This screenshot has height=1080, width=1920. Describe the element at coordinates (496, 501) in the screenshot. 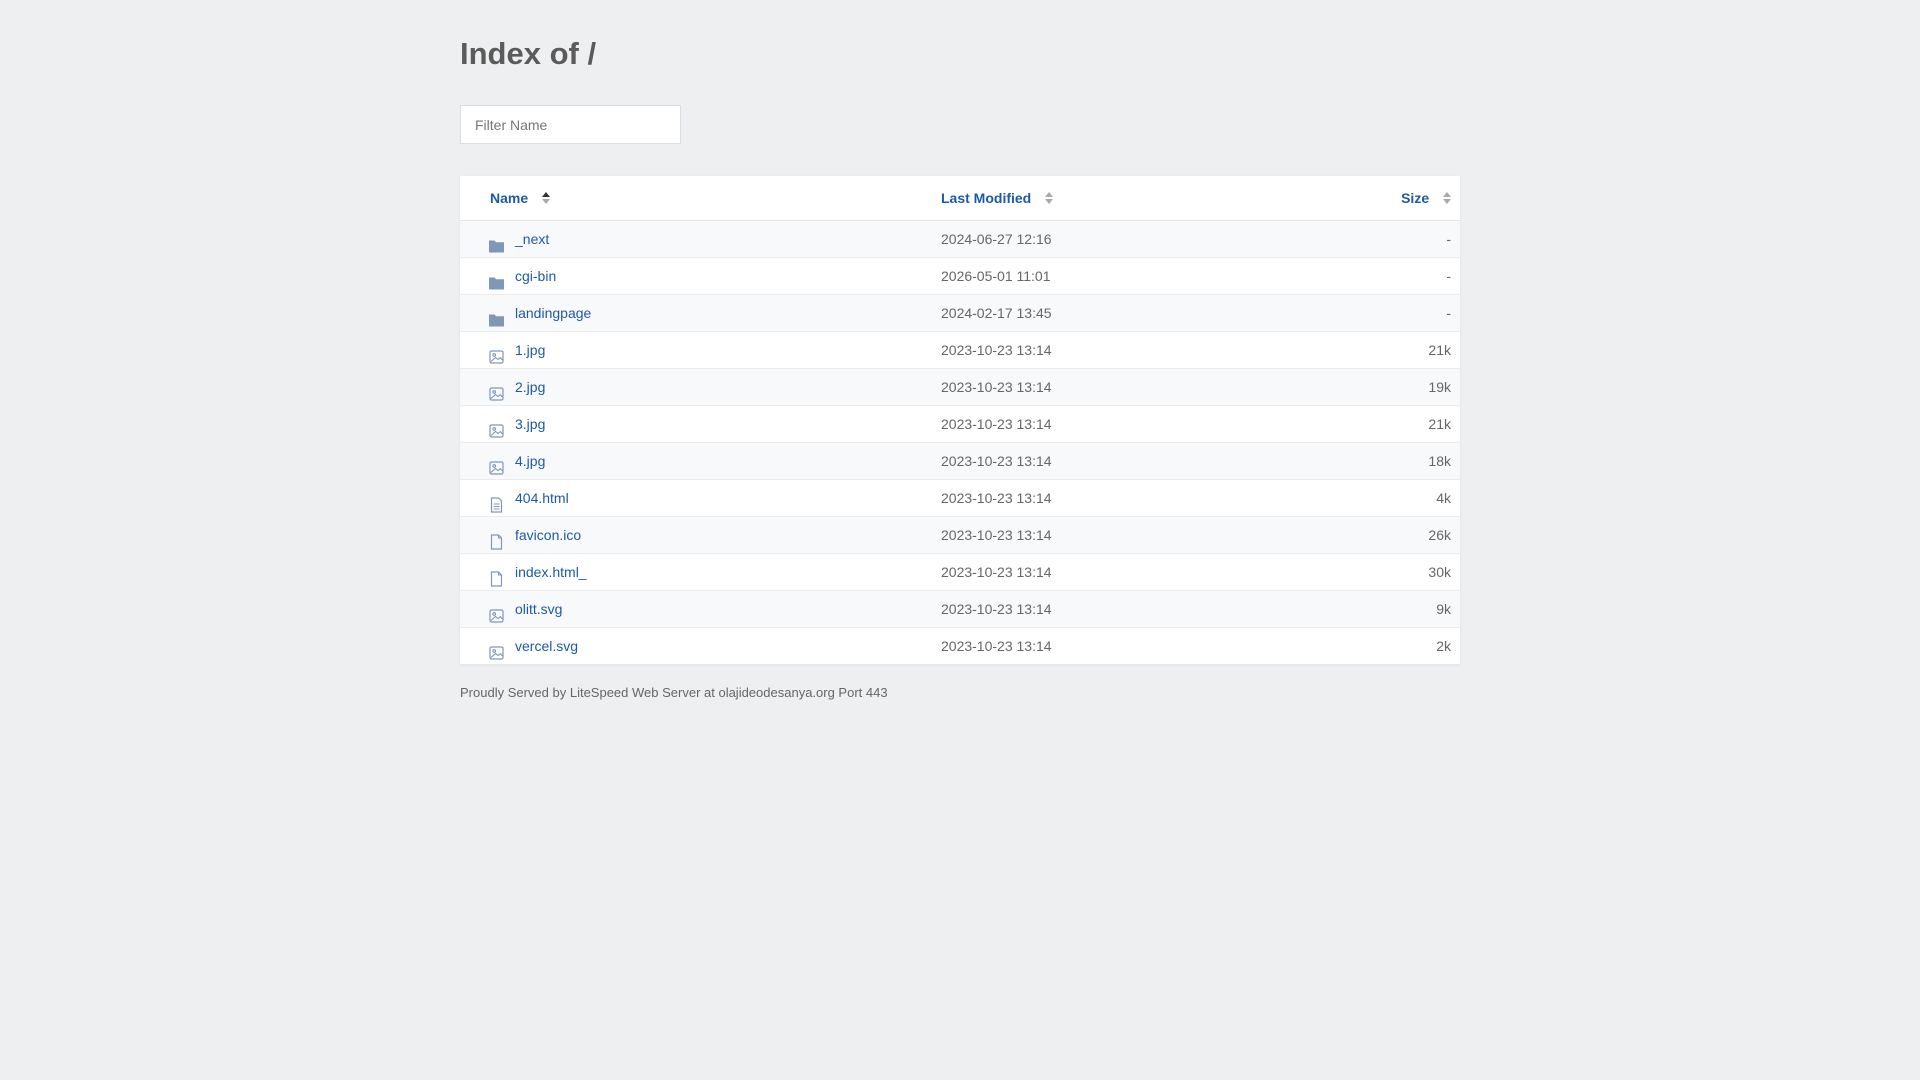

I see `text-file-icon` at that location.